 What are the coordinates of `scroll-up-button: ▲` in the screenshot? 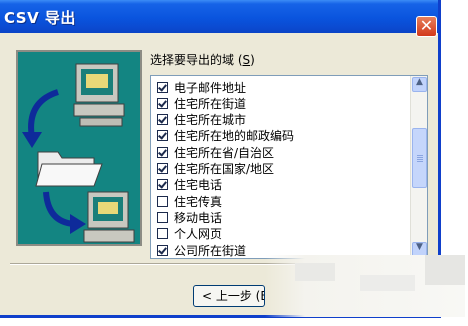 It's located at (419, 84).